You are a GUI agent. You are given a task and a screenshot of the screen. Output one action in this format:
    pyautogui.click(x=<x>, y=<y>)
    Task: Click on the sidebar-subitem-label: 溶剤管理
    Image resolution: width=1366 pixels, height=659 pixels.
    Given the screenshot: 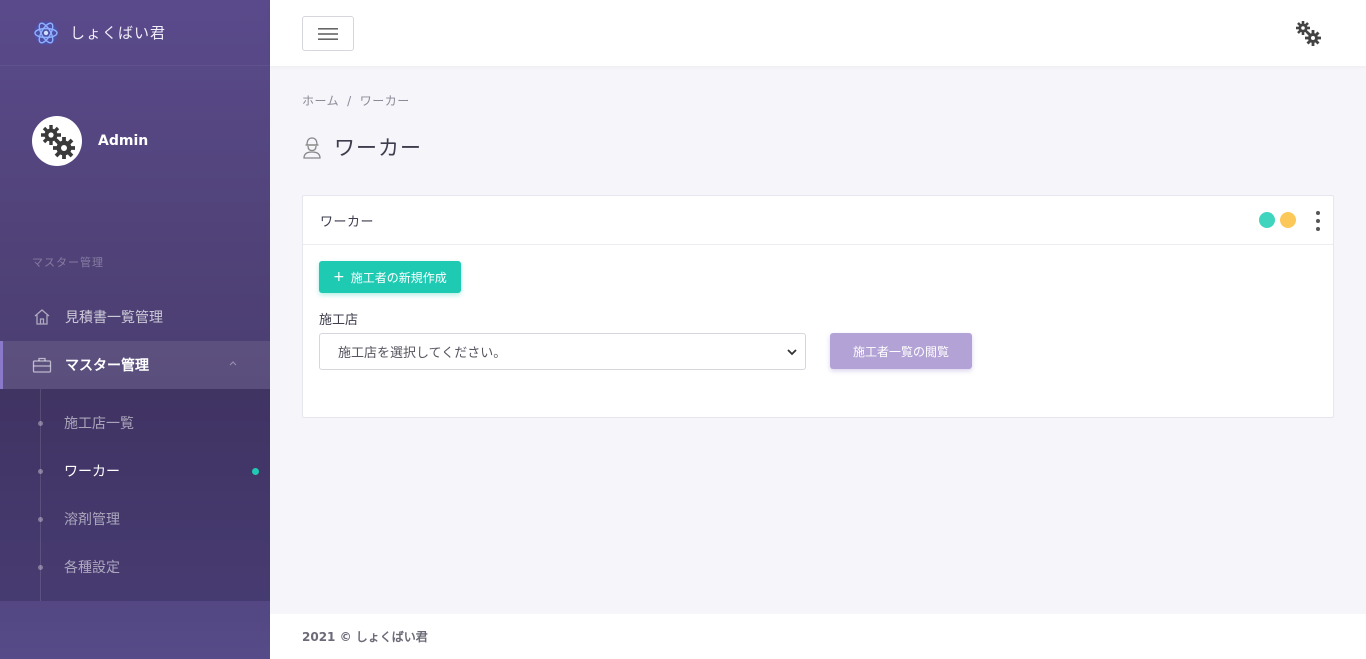 What is the action you would take?
    pyautogui.click(x=92, y=520)
    